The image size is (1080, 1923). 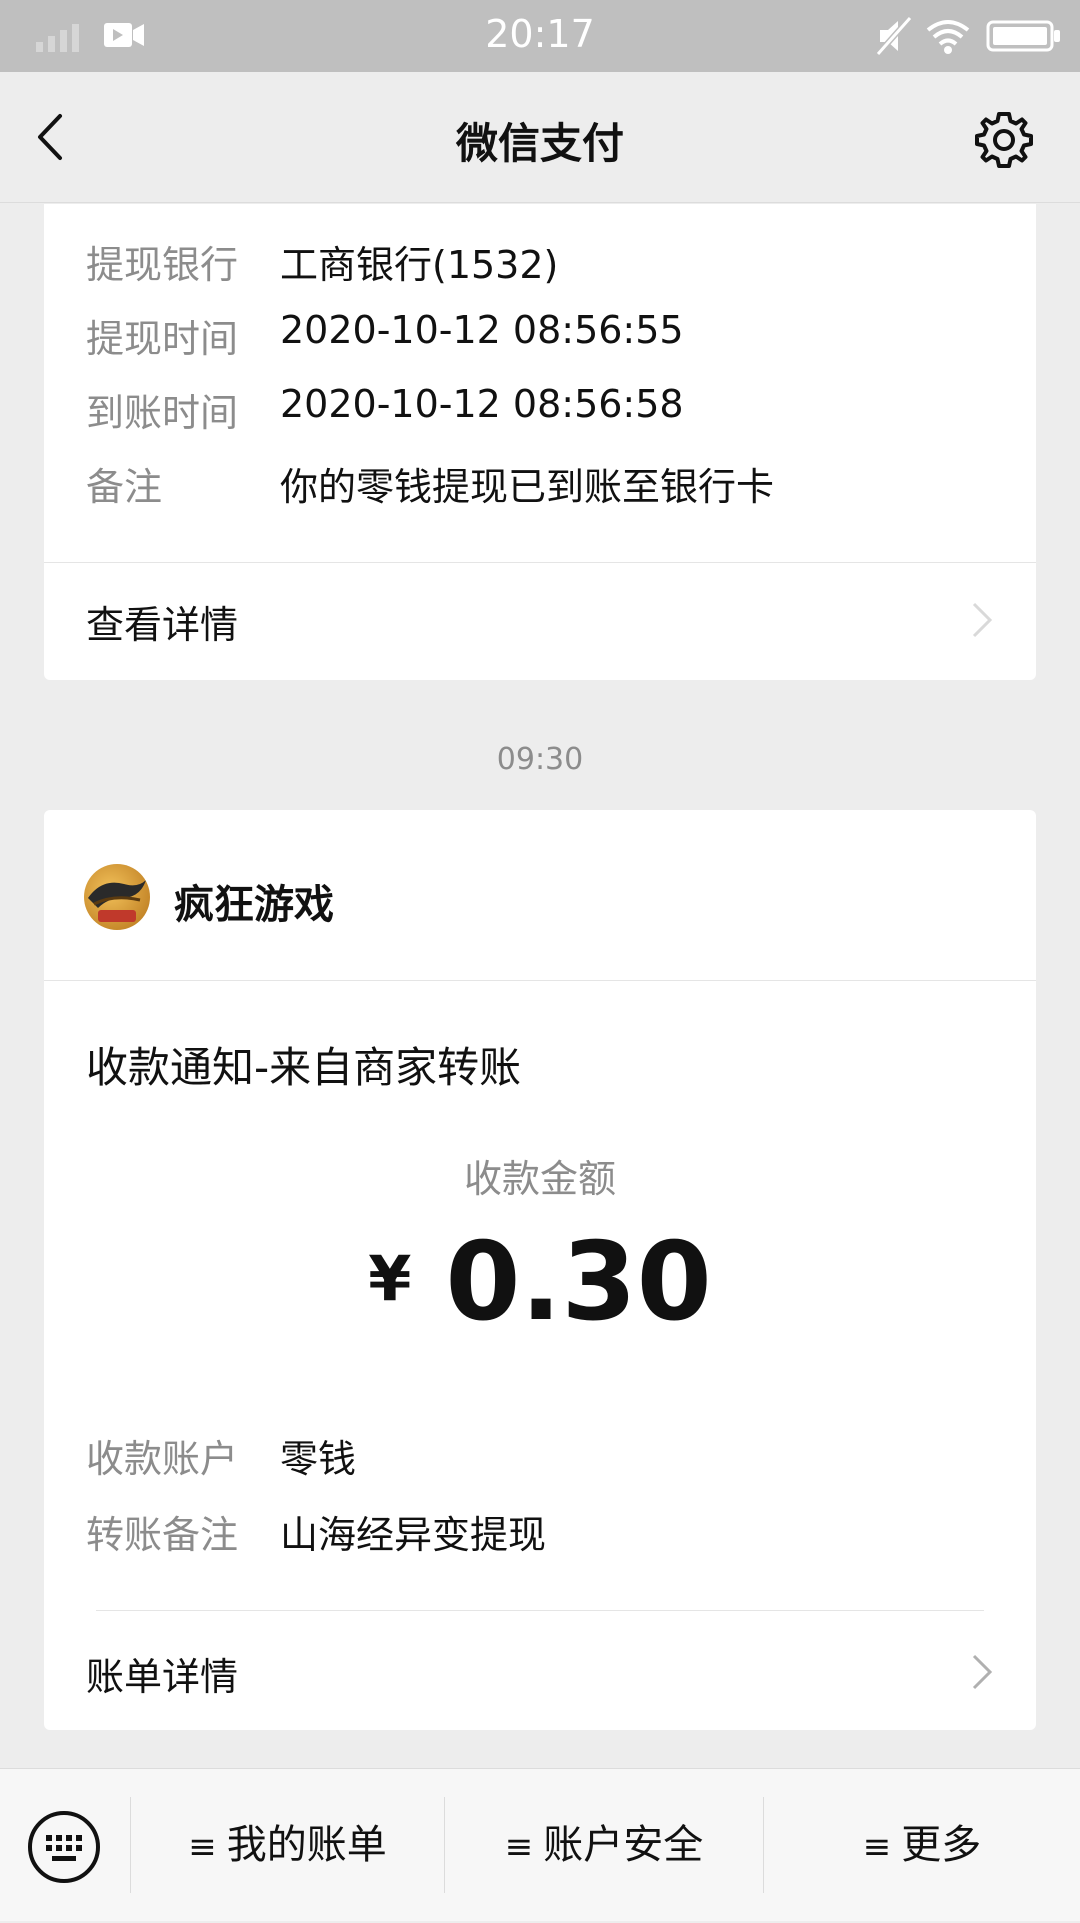 What do you see at coordinates (124, 487) in the screenshot?
I see `row-label: 备注` at bounding box center [124, 487].